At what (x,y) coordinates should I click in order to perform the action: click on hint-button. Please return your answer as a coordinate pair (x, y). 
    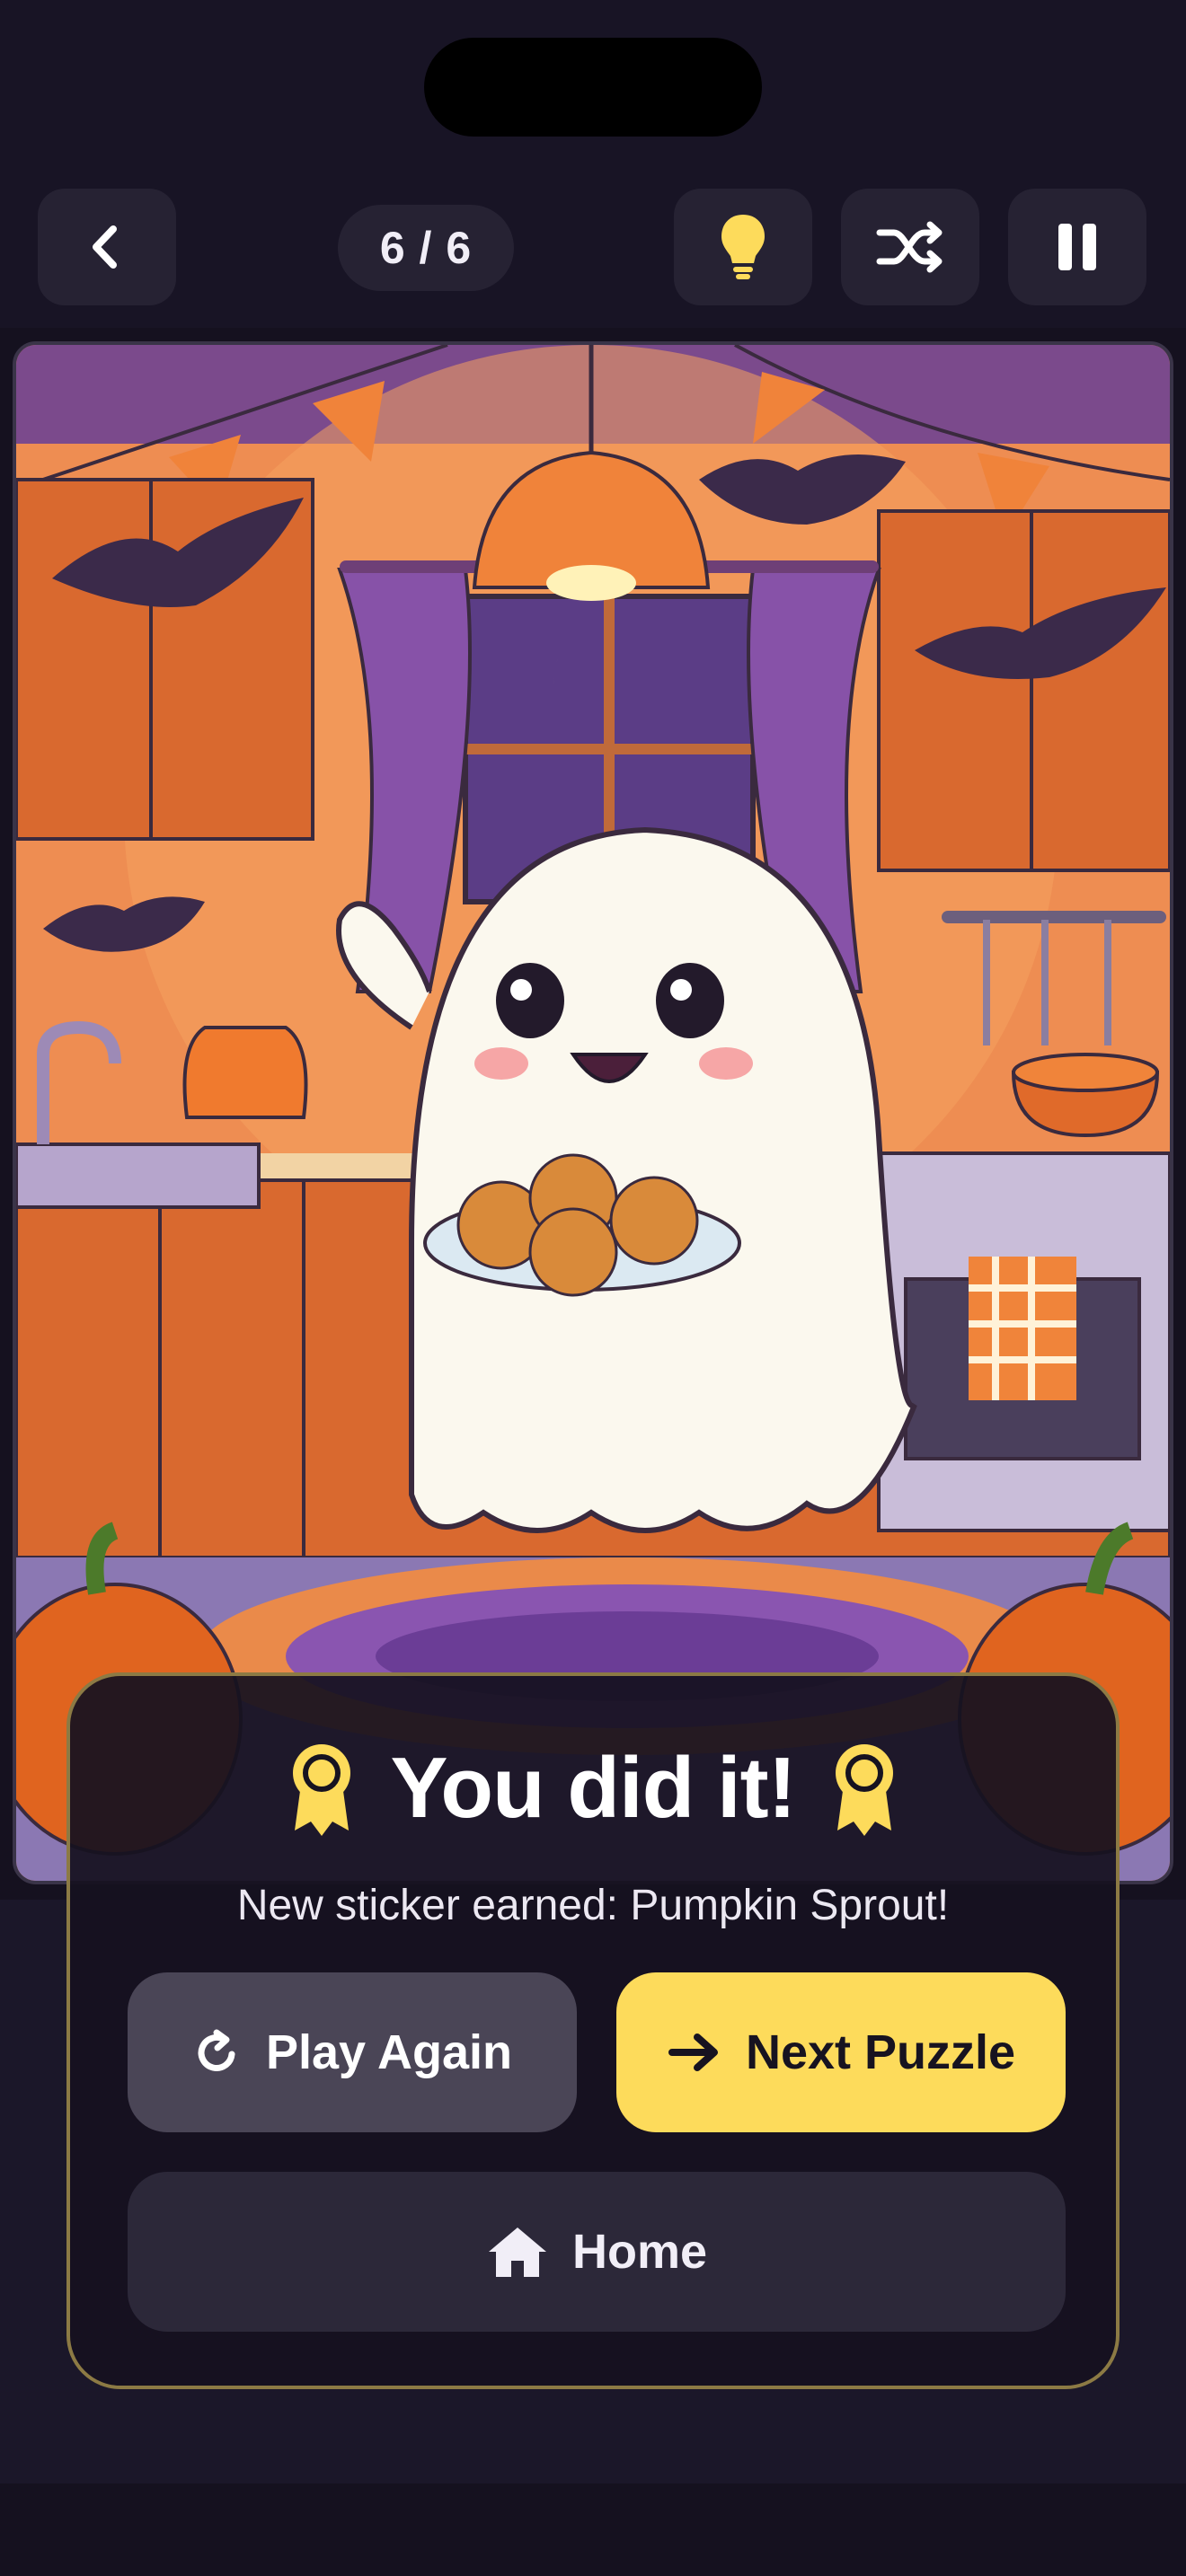
    Looking at the image, I should click on (743, 247).